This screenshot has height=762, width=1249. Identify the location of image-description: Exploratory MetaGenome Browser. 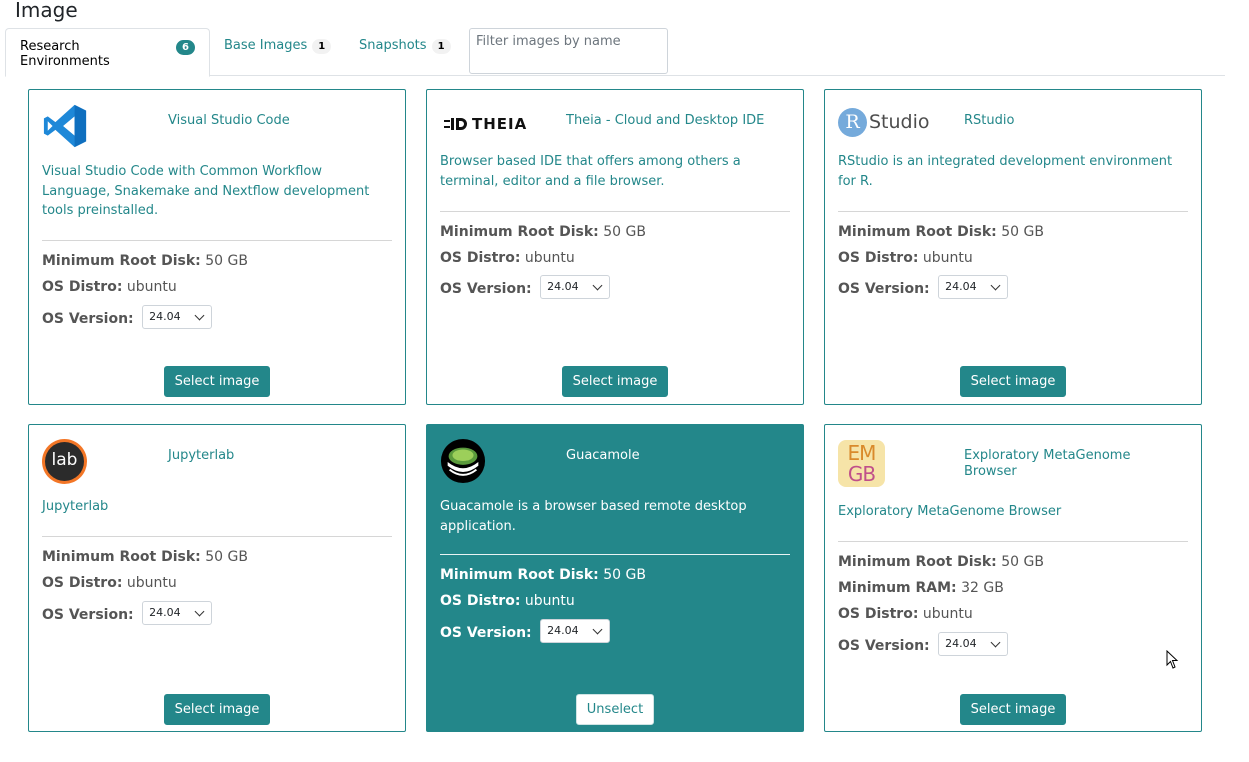
(950, 511).